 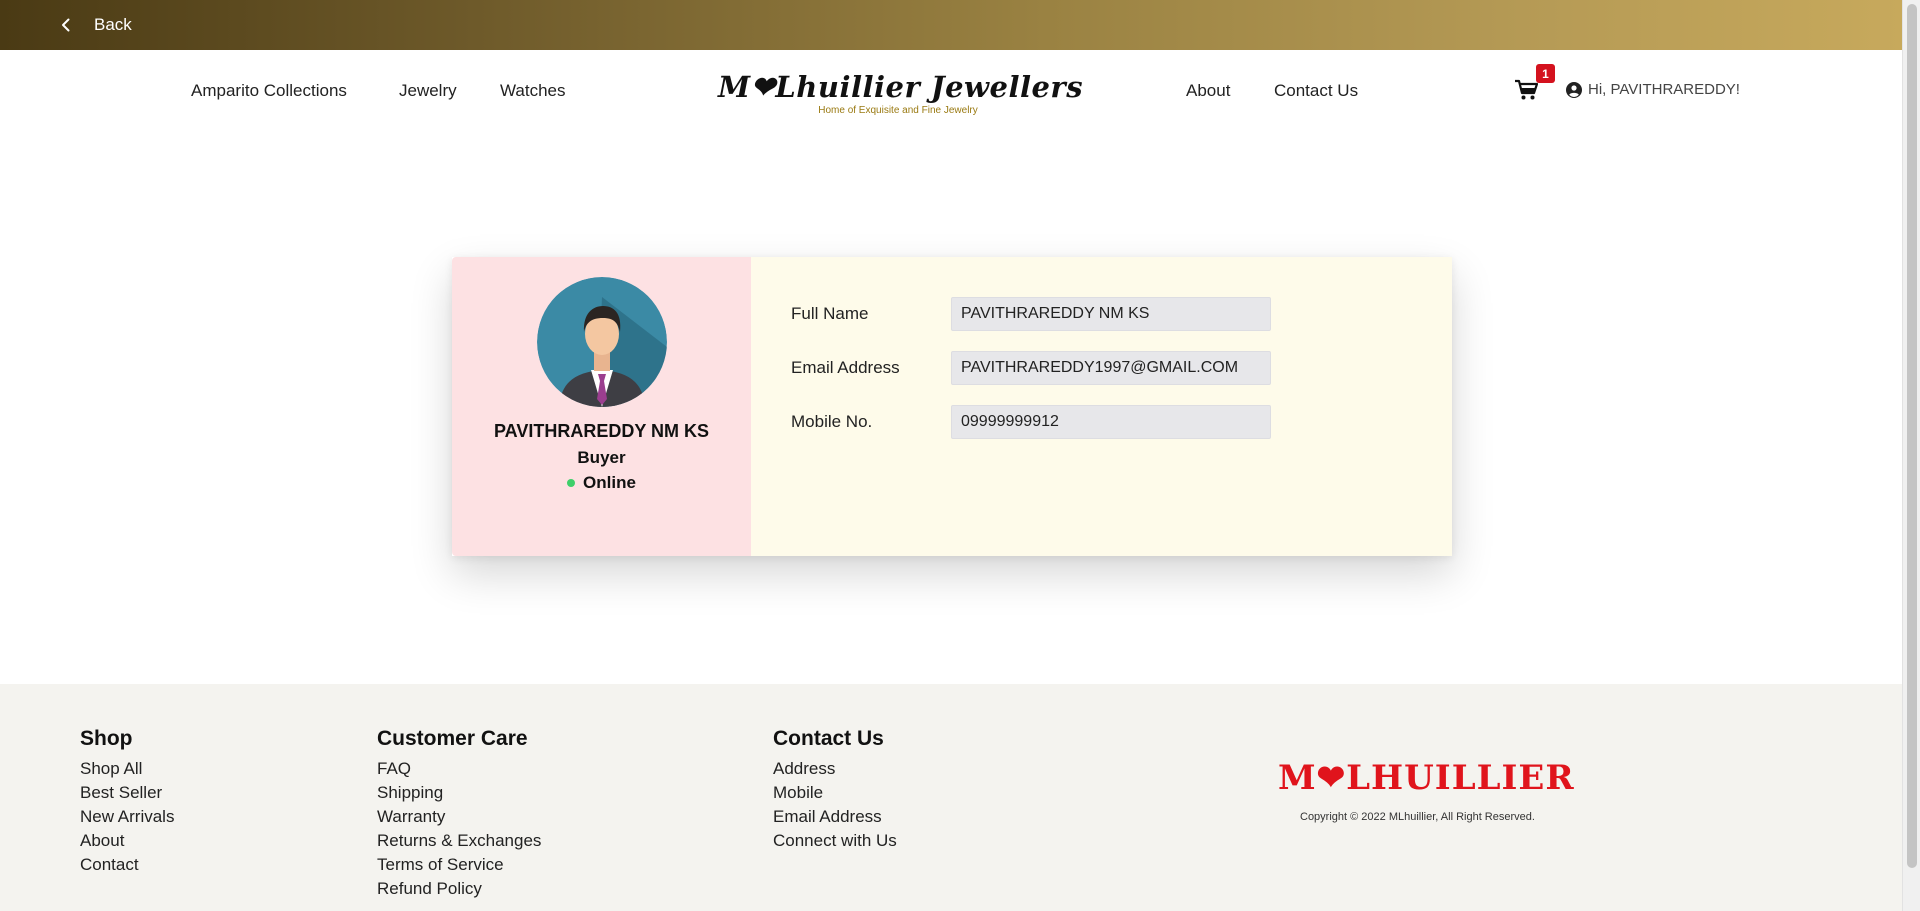 What do you see at coordinates (428, 91) in the screenshot?
I see `nav-item-jewelry: Jewelry` at bounding box center [428, 91].